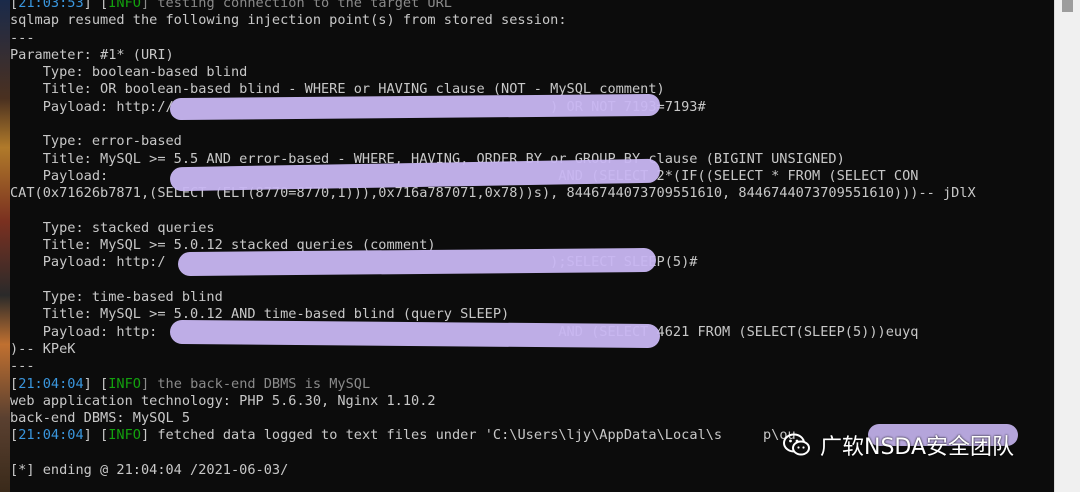 This screenshot has height=492, width=1080. I want to click on terminal-text: [*] ending @ 21:04:04 /2021-06-03/, so click(149, 470).